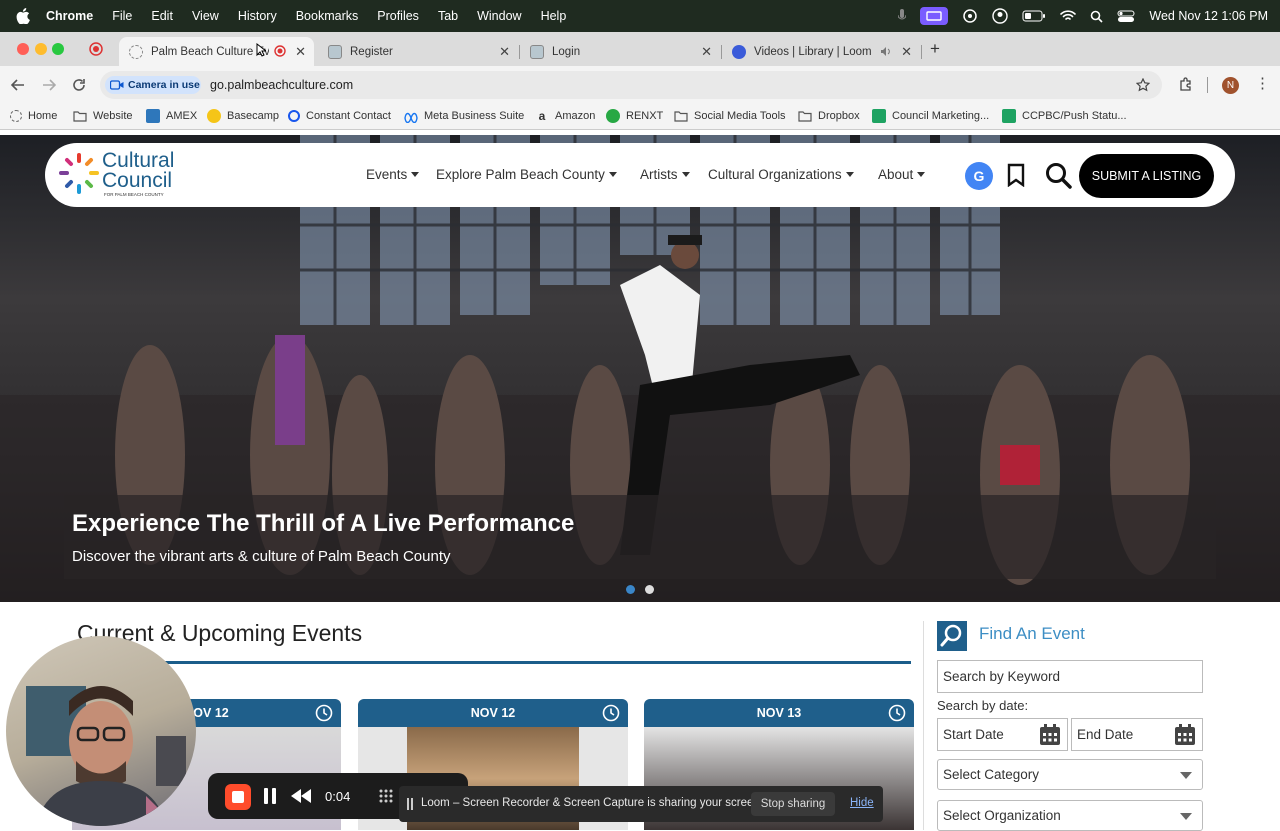  Describe the element at coordinates (934, 16) in the screenshot. I see `screen-recording-icon` at that location.